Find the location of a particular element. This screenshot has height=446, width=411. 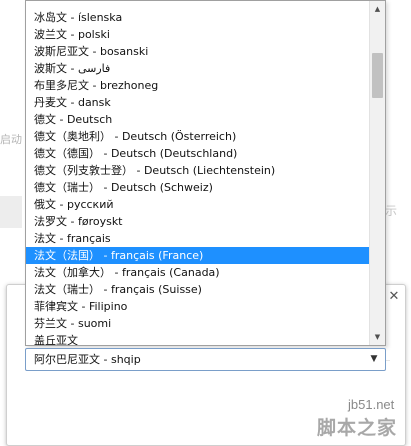

language-option: 盖丘亚文 is located at coordinates (197, 338).